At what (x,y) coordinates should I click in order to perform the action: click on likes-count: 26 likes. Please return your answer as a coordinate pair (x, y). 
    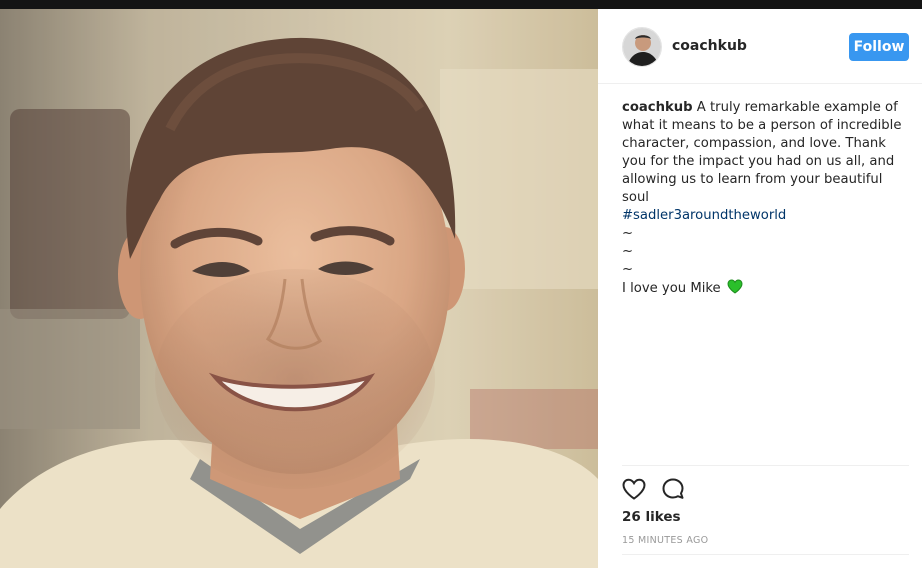
    Looking at the image, I should click on (651, 517).